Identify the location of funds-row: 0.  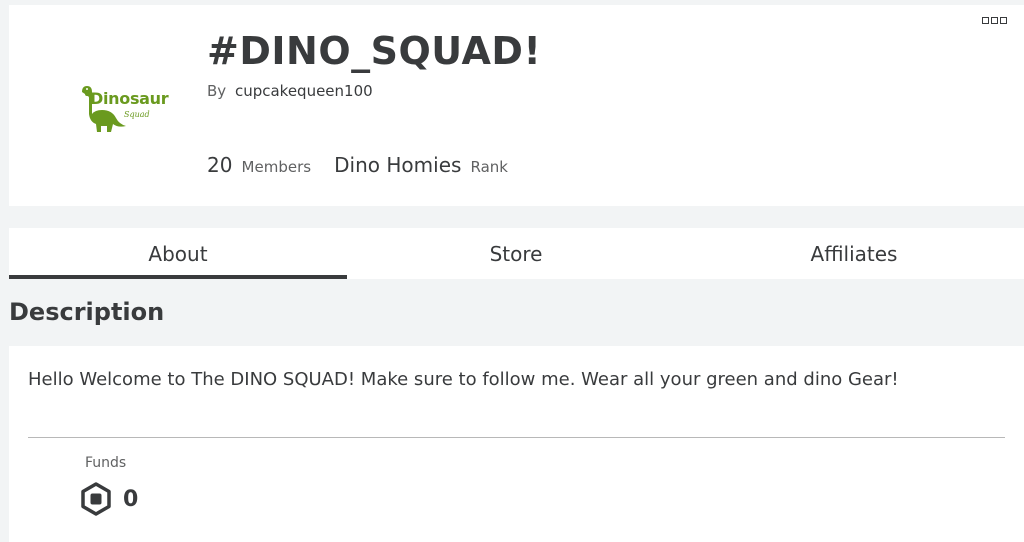
(109, 499).